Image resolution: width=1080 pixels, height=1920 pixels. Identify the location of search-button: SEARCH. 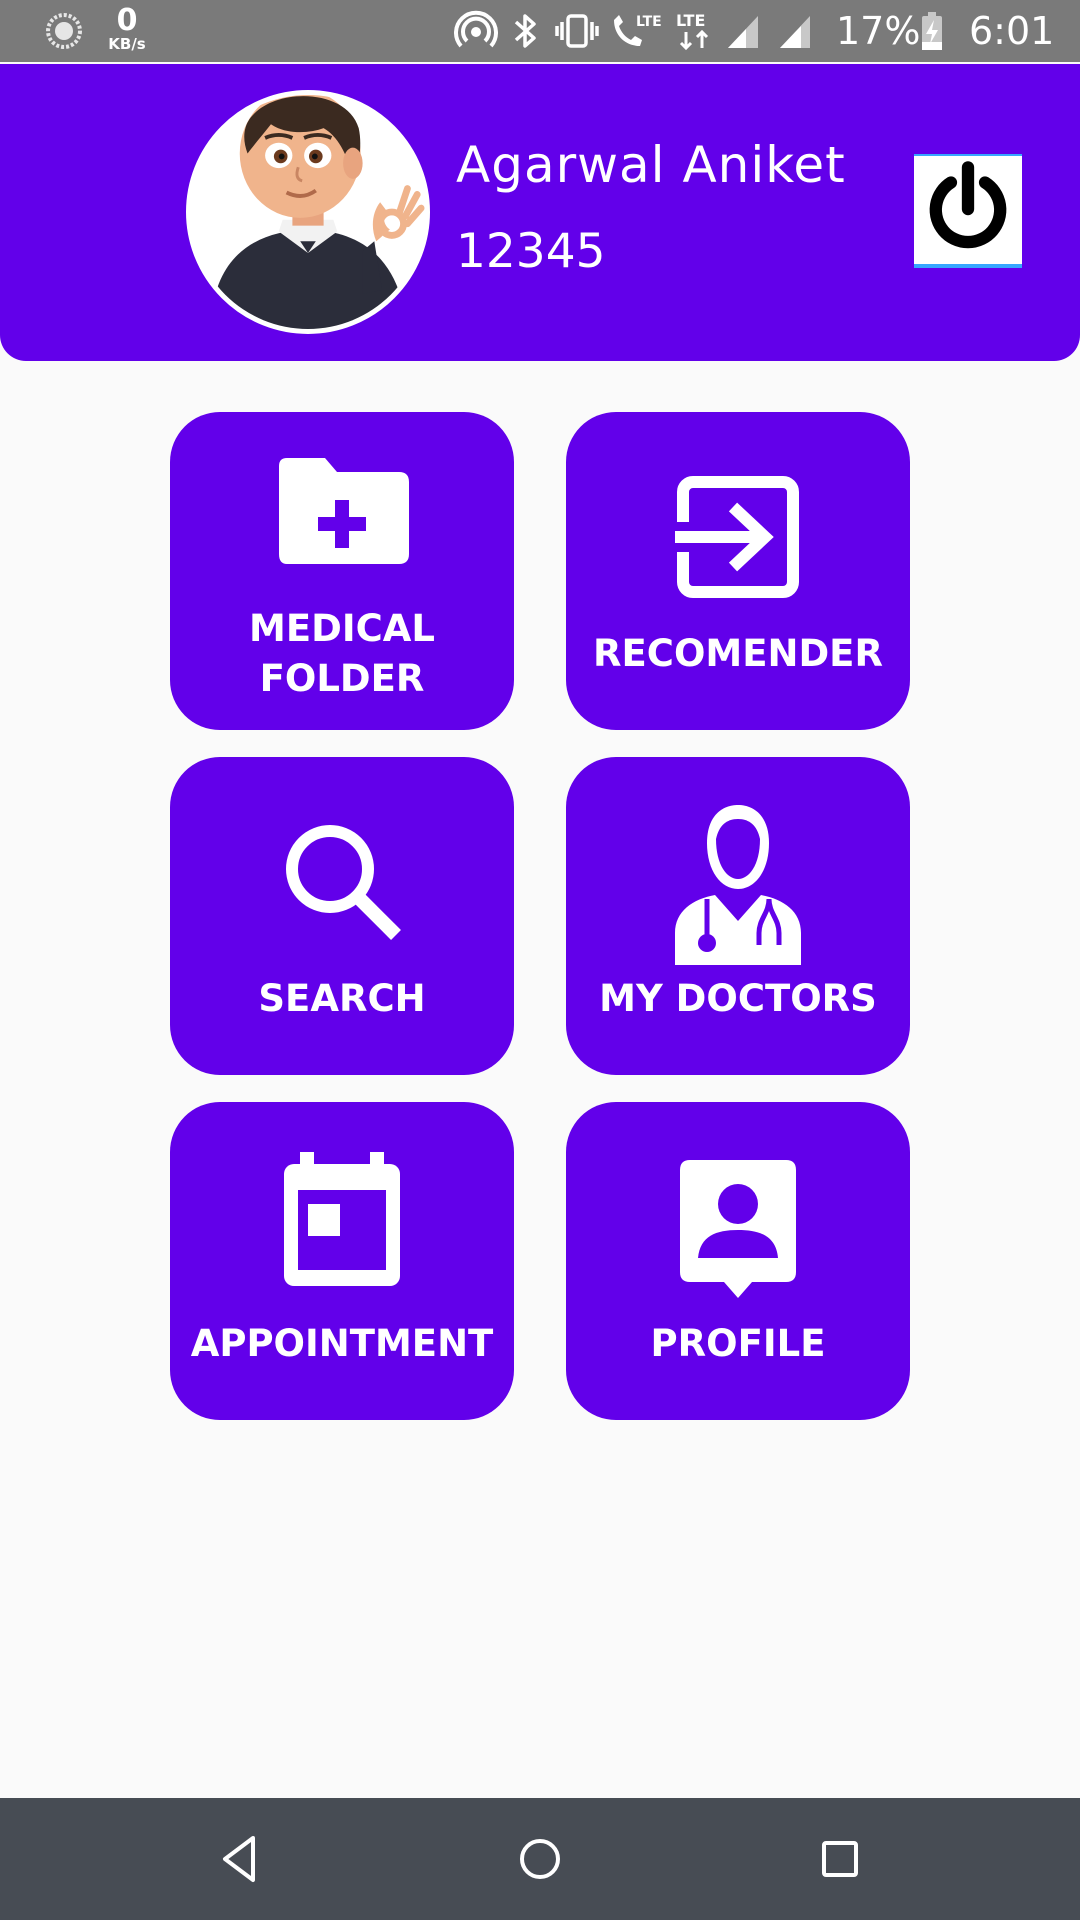
(342, 916).